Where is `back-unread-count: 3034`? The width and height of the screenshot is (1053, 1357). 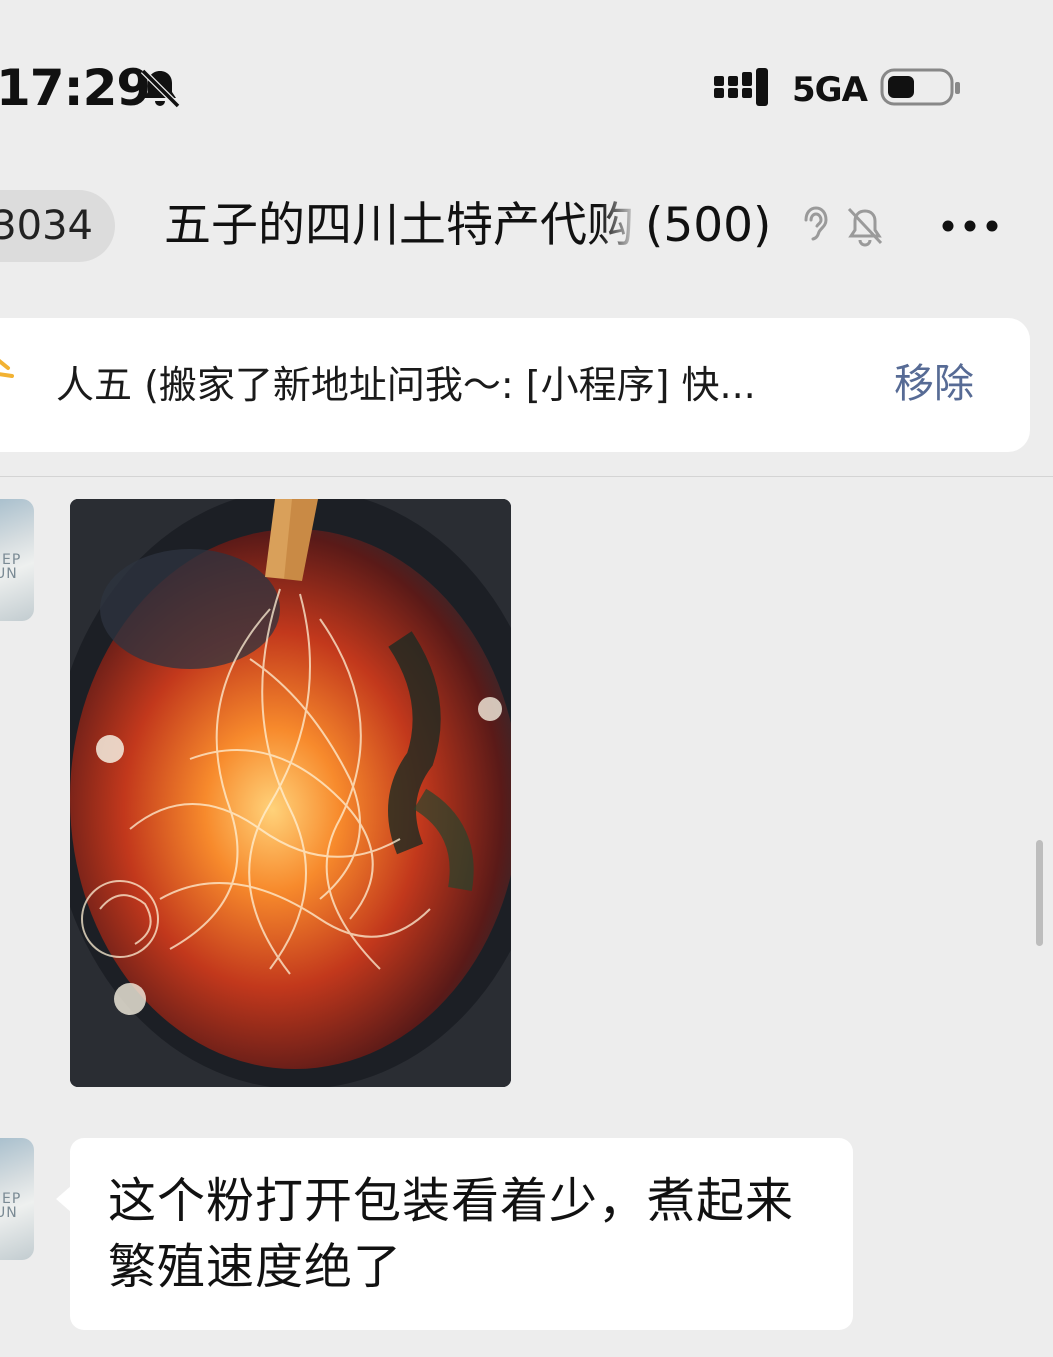 back-unread-count: 3034 is located at coordinates (57, 226).